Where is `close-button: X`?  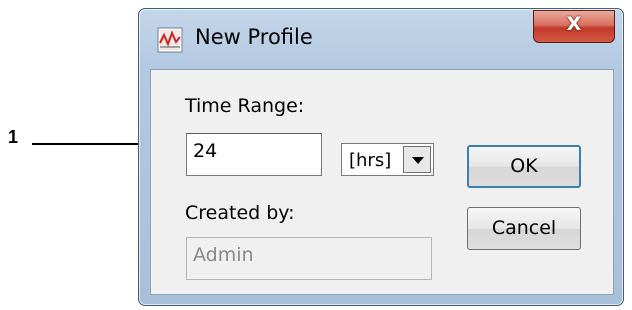 close-button: X is located at coordinates (574, 26).